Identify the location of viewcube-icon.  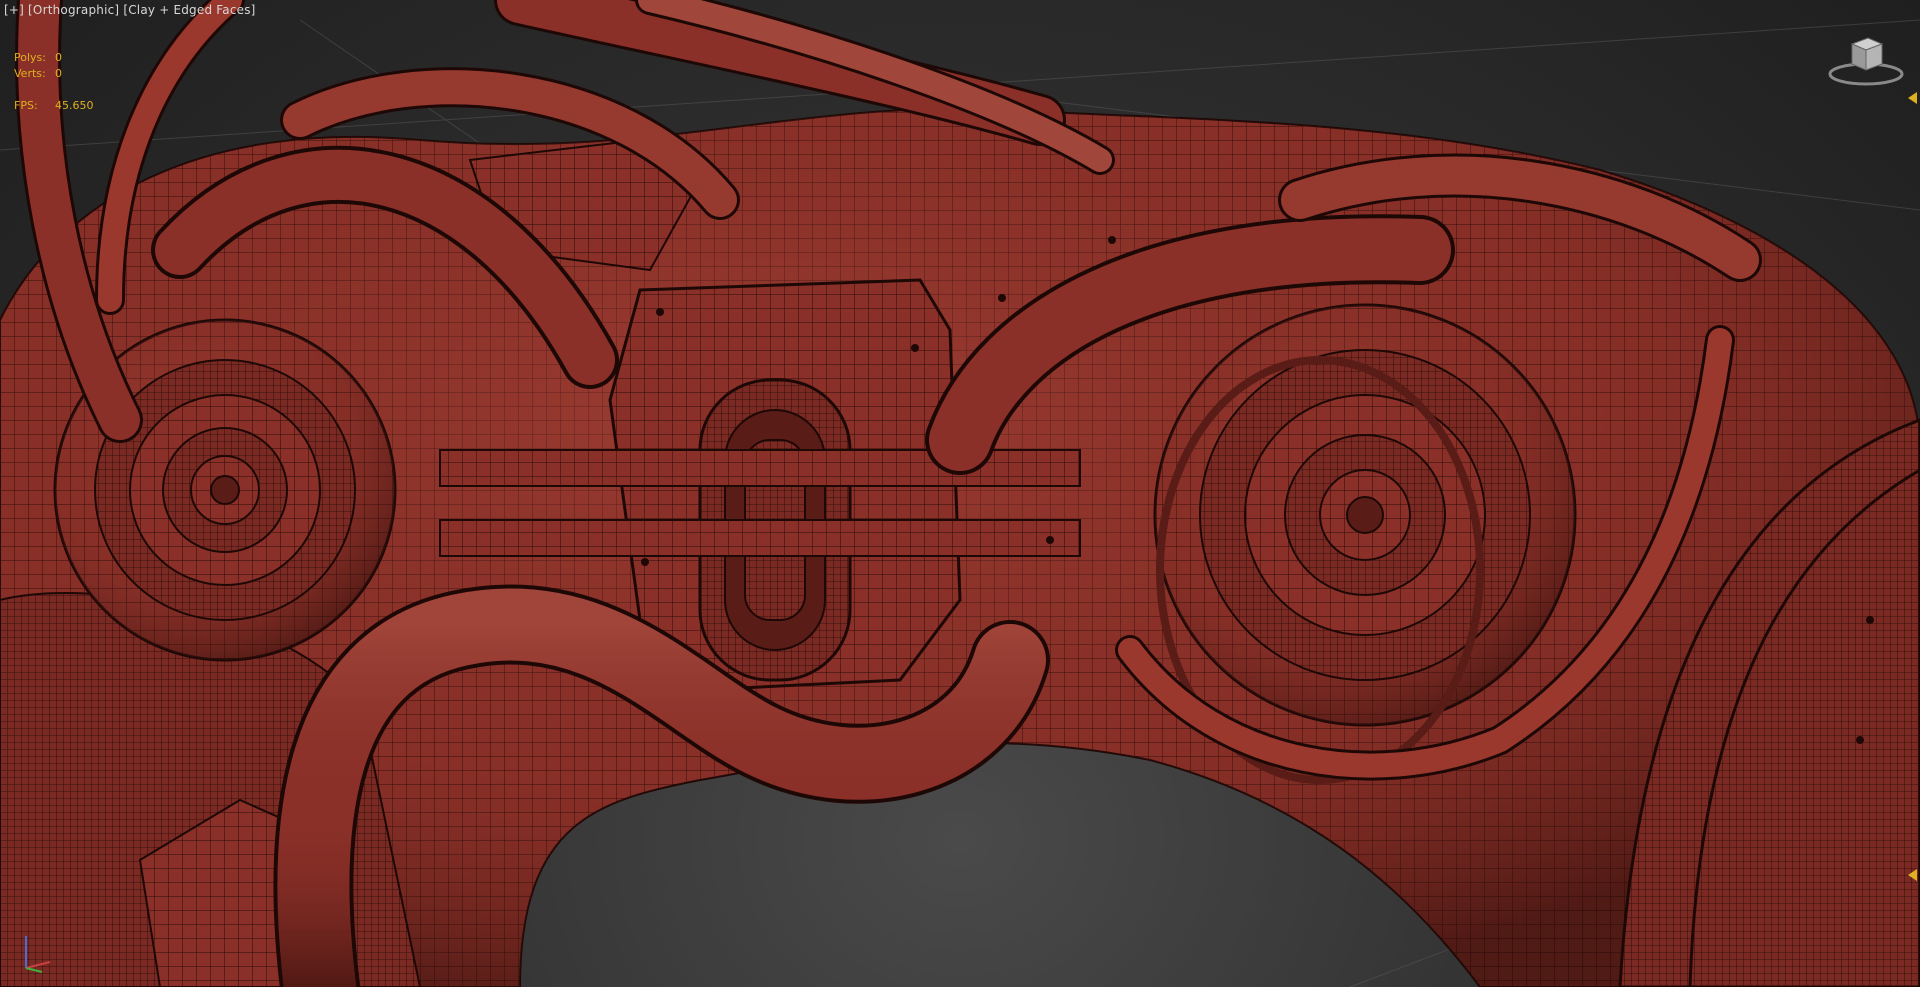
(1866, 60).